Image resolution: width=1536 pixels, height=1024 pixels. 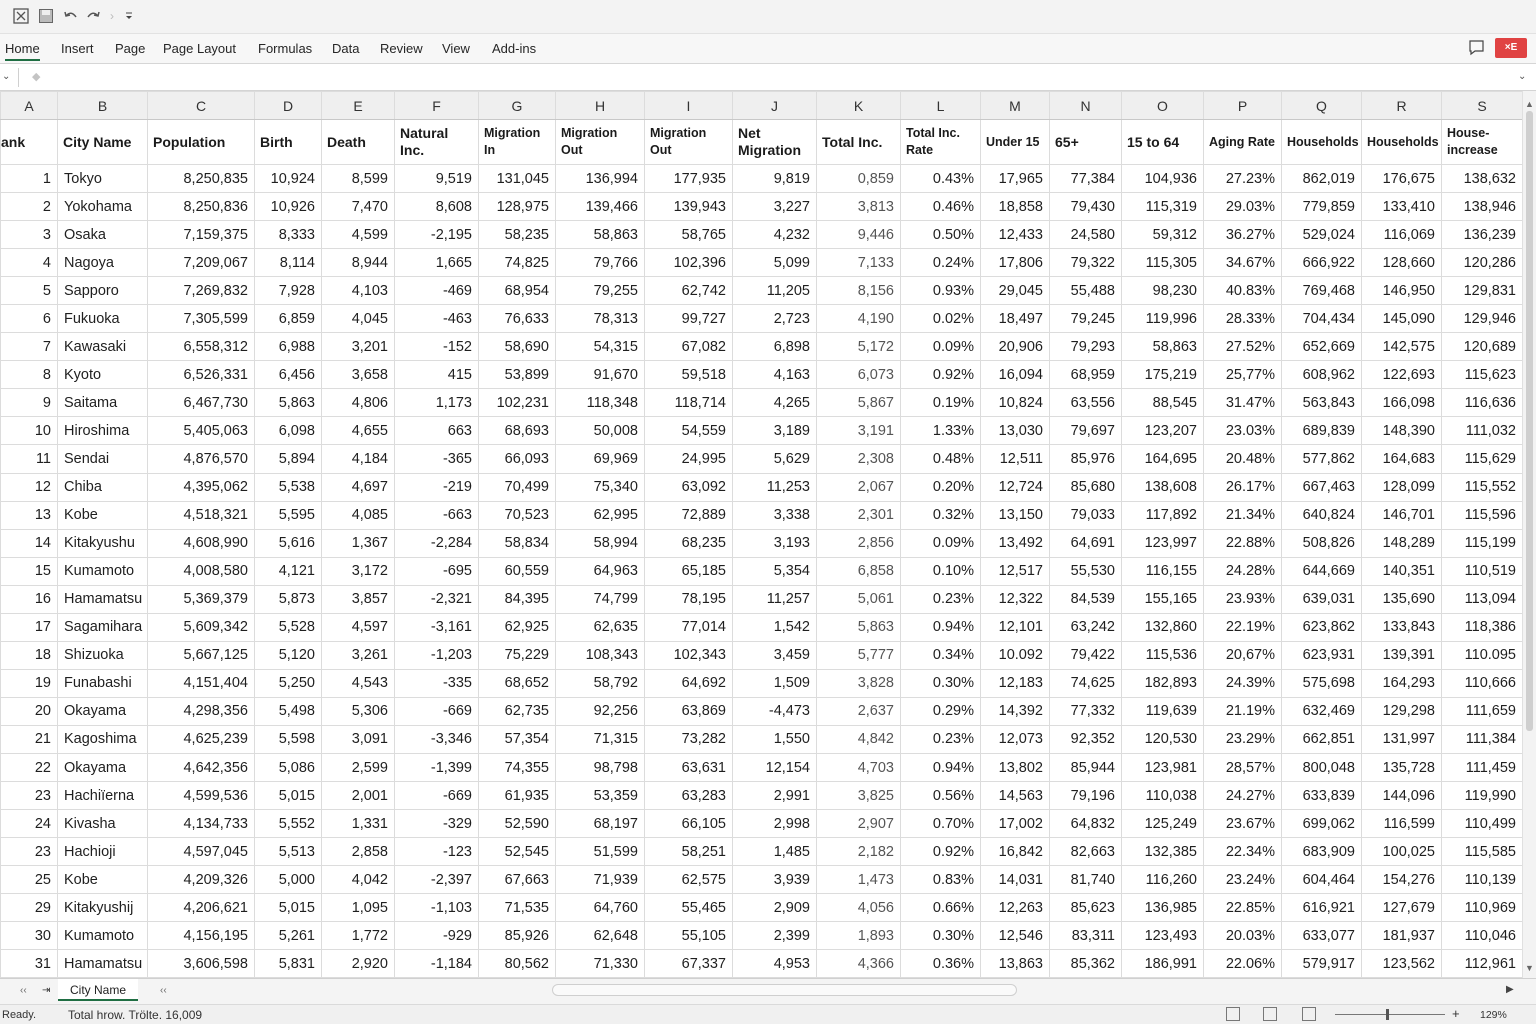 I want to click on data-cell: 3,606,598, so click(x=201, y=963).